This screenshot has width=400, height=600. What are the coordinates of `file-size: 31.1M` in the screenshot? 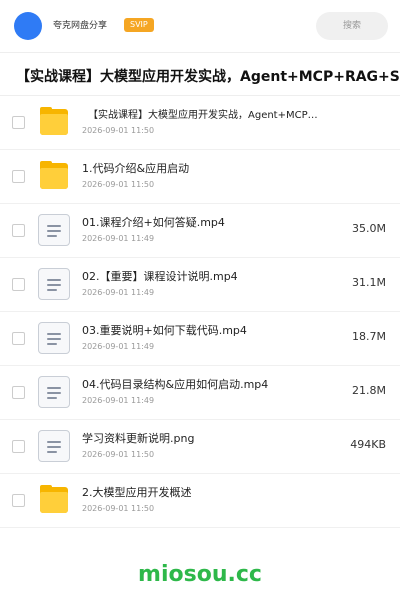 It's located at (369, 282).